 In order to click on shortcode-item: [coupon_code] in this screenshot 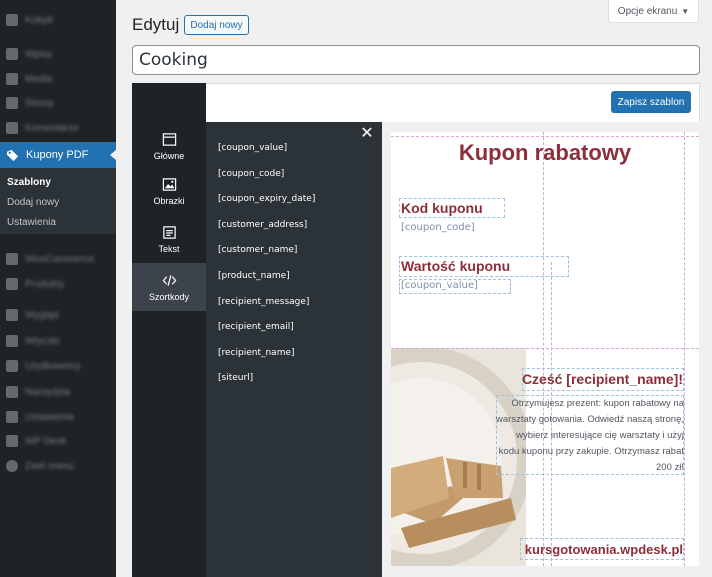, I will do `click(251, 174)`.